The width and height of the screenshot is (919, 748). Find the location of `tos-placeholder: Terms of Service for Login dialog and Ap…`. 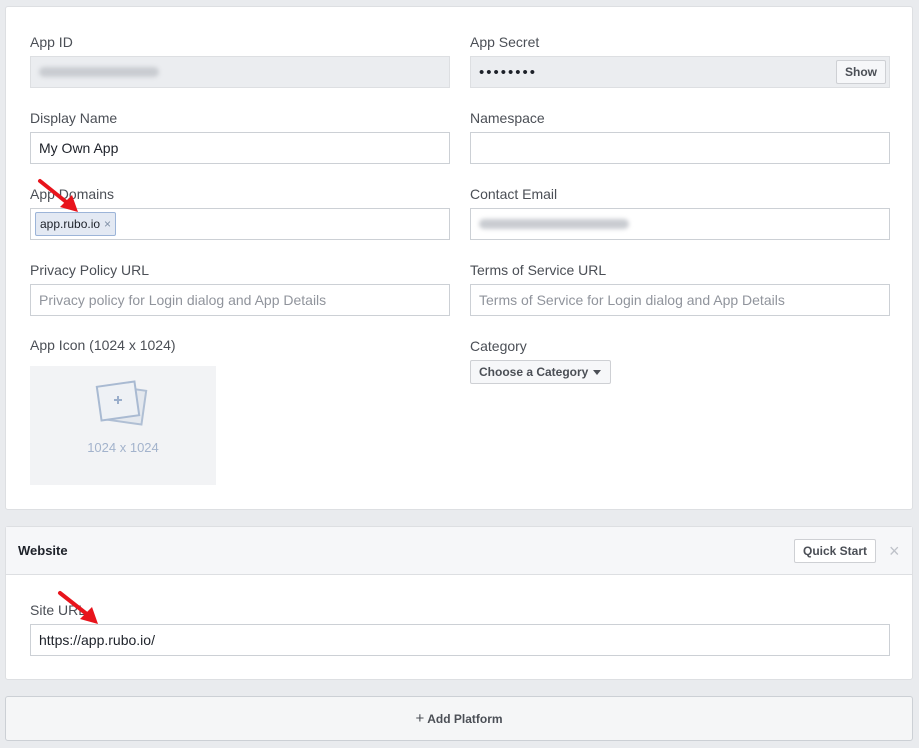

tos-placeholder: Terms of Service for Login dialog and Ap… is located at coordinates (632, 300).